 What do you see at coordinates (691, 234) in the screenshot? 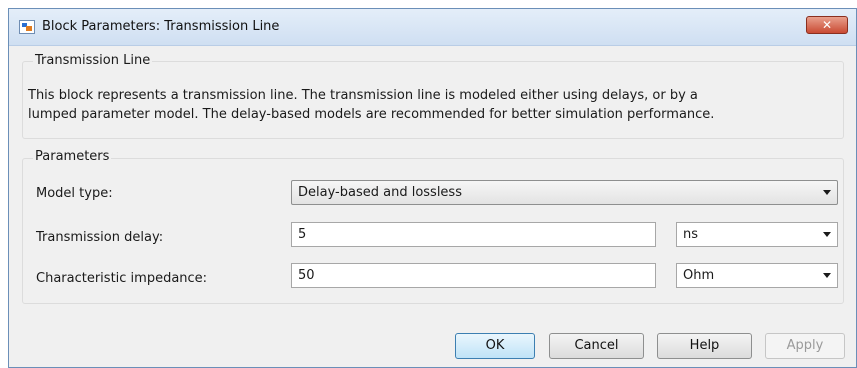
I see `transmission-delay-unit: ns` at bounding box center [691, 234].